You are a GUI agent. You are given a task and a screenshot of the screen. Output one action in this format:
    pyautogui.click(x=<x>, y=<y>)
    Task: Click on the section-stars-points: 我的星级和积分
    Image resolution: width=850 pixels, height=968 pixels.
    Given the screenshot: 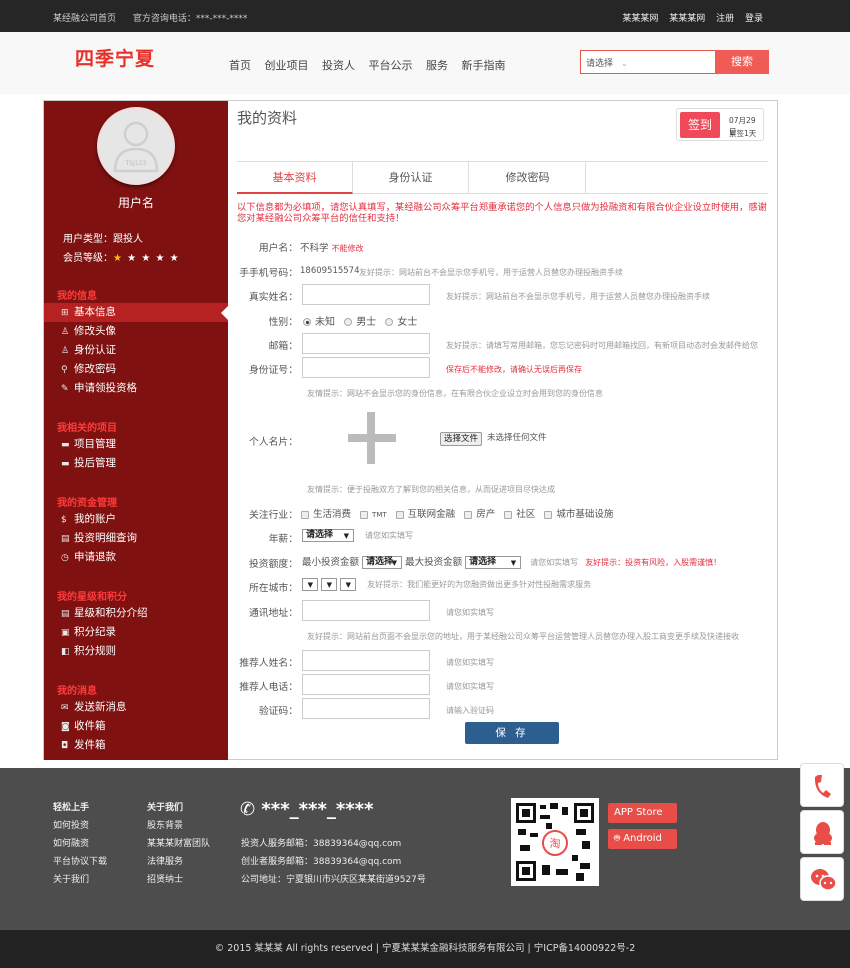 What is the action you would take?
    pyautogui.click(x=92, y=597)
    